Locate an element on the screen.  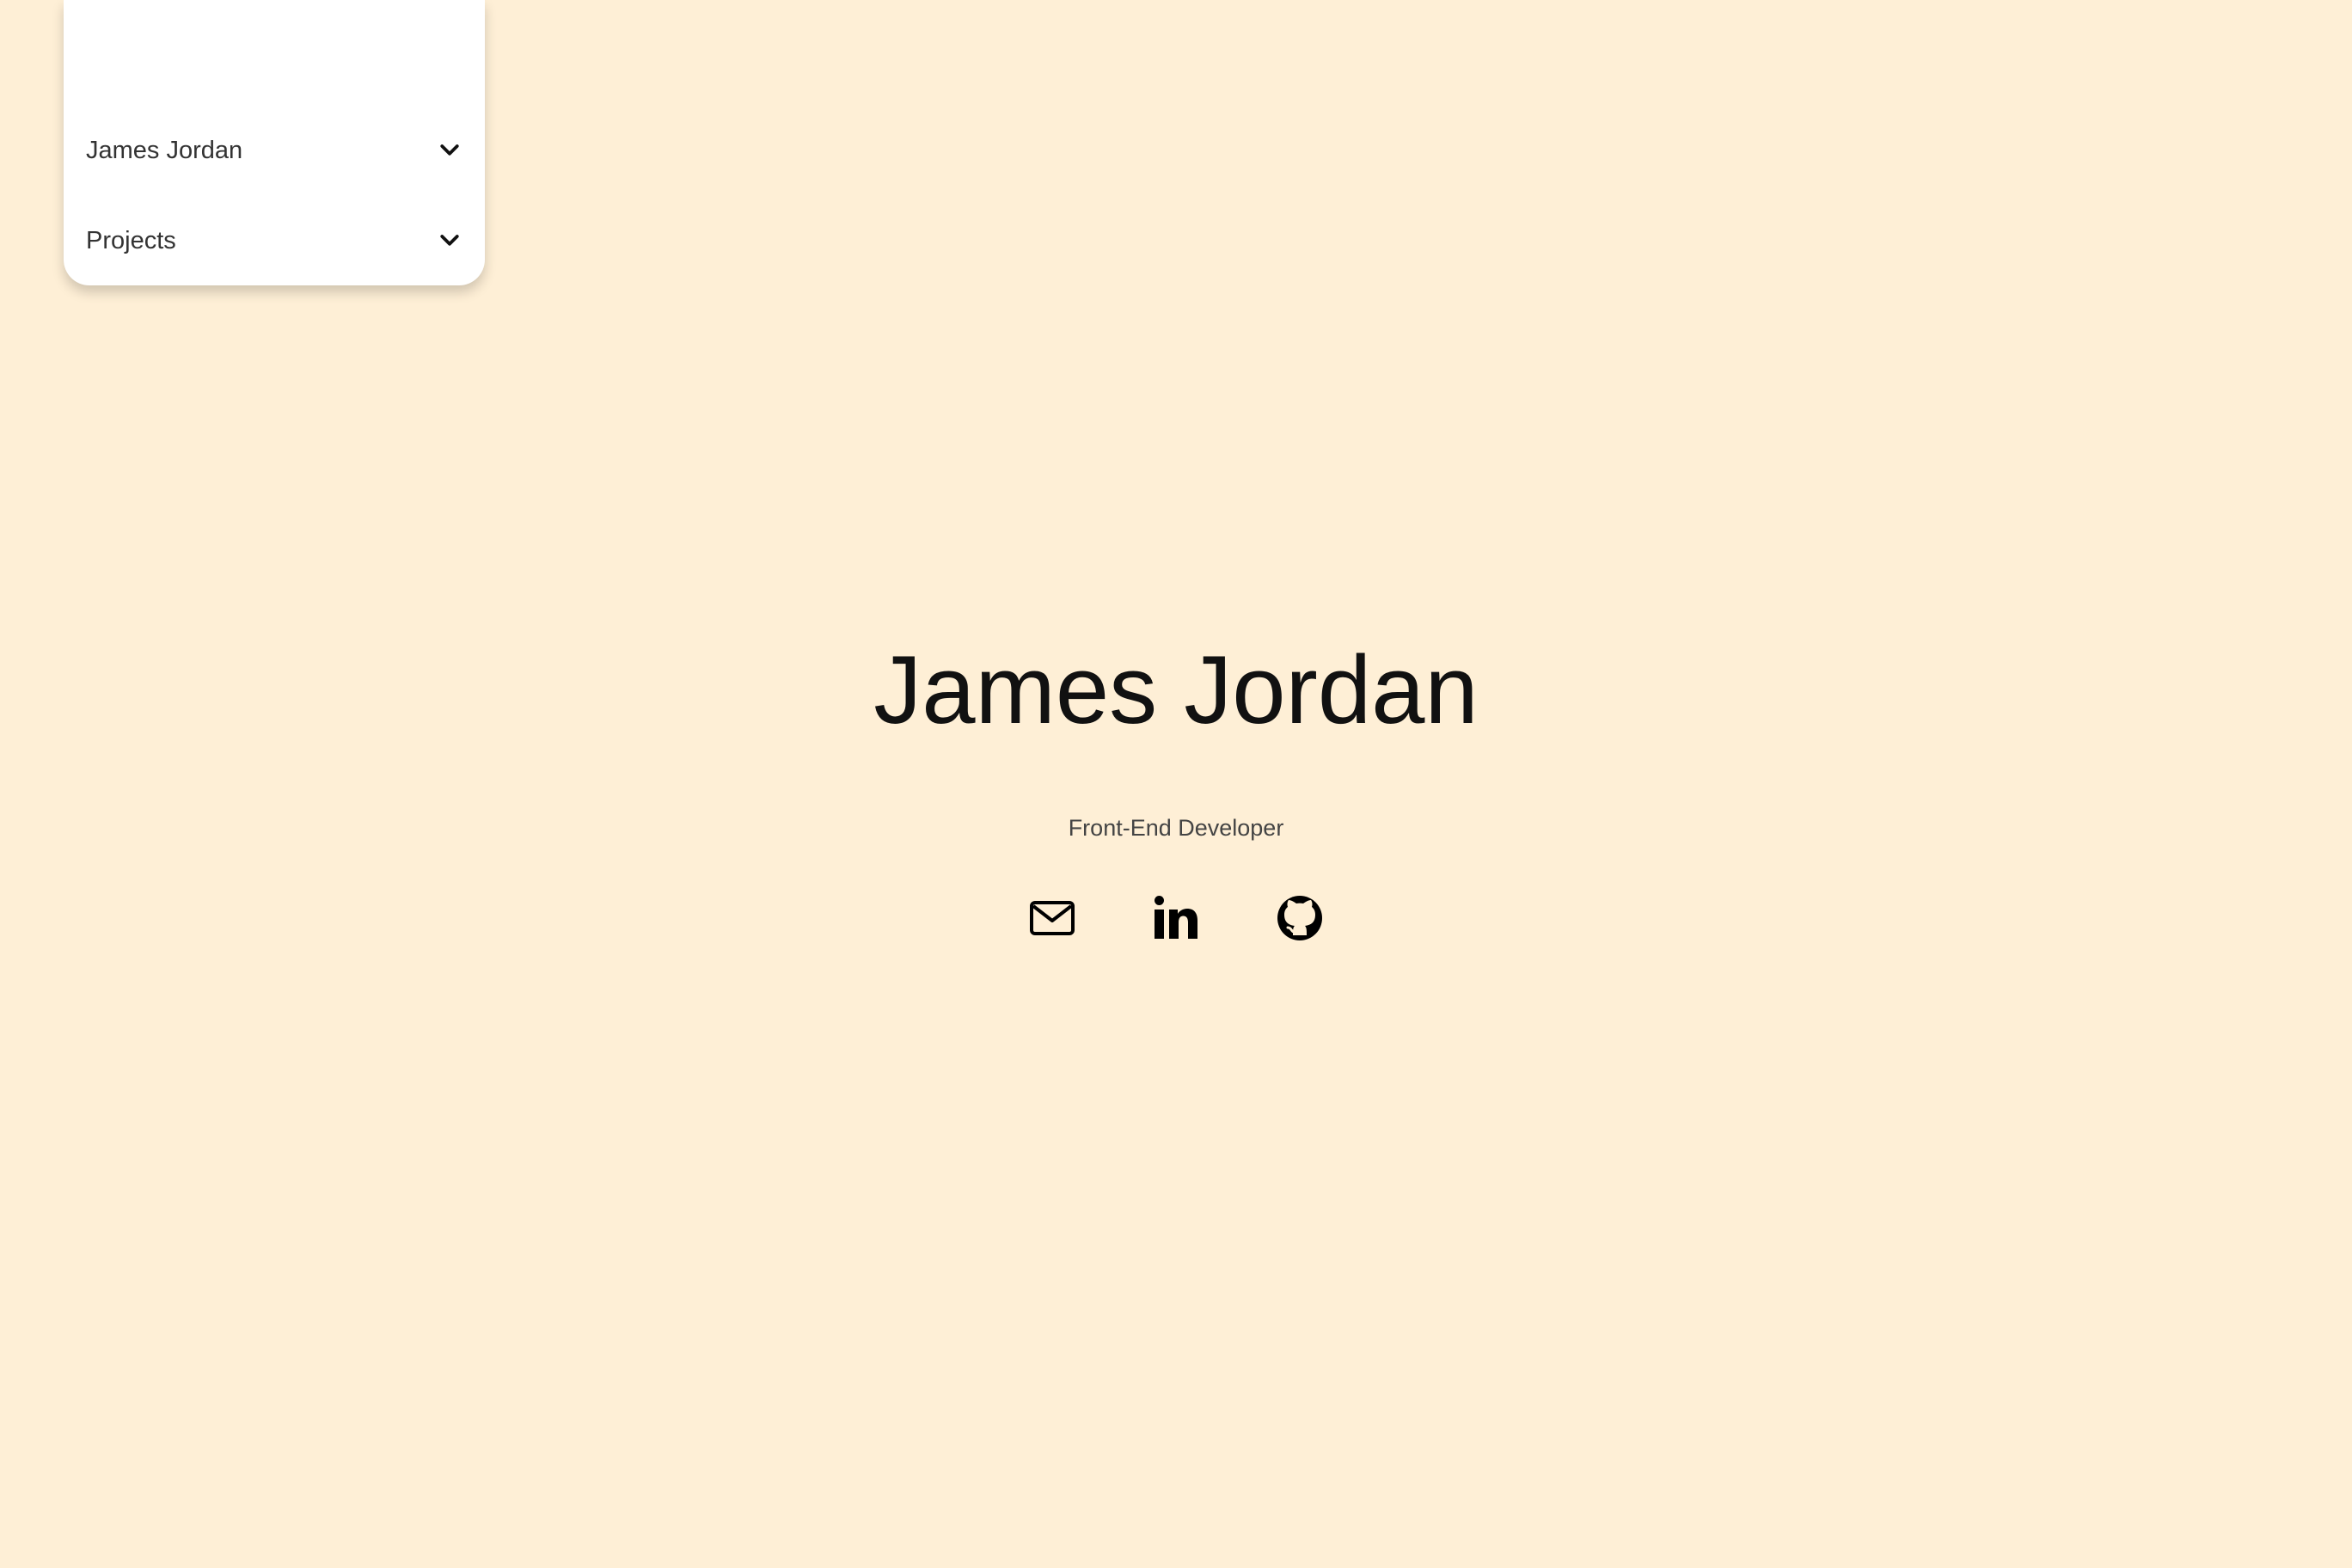
linkedin-link is located at coordinates (1176, 918).